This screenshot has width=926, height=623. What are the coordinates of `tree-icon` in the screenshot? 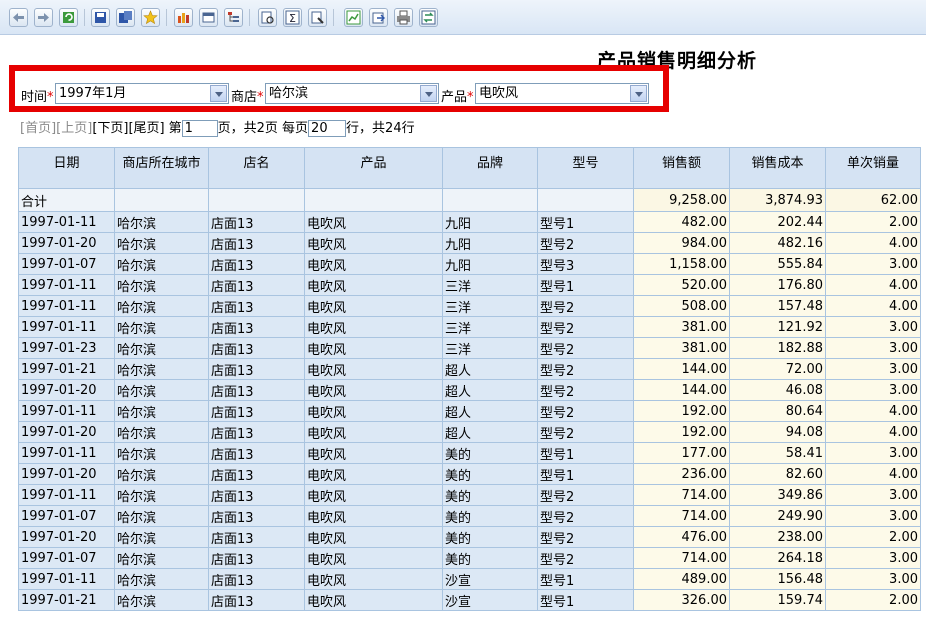 It's located at (233, 17).